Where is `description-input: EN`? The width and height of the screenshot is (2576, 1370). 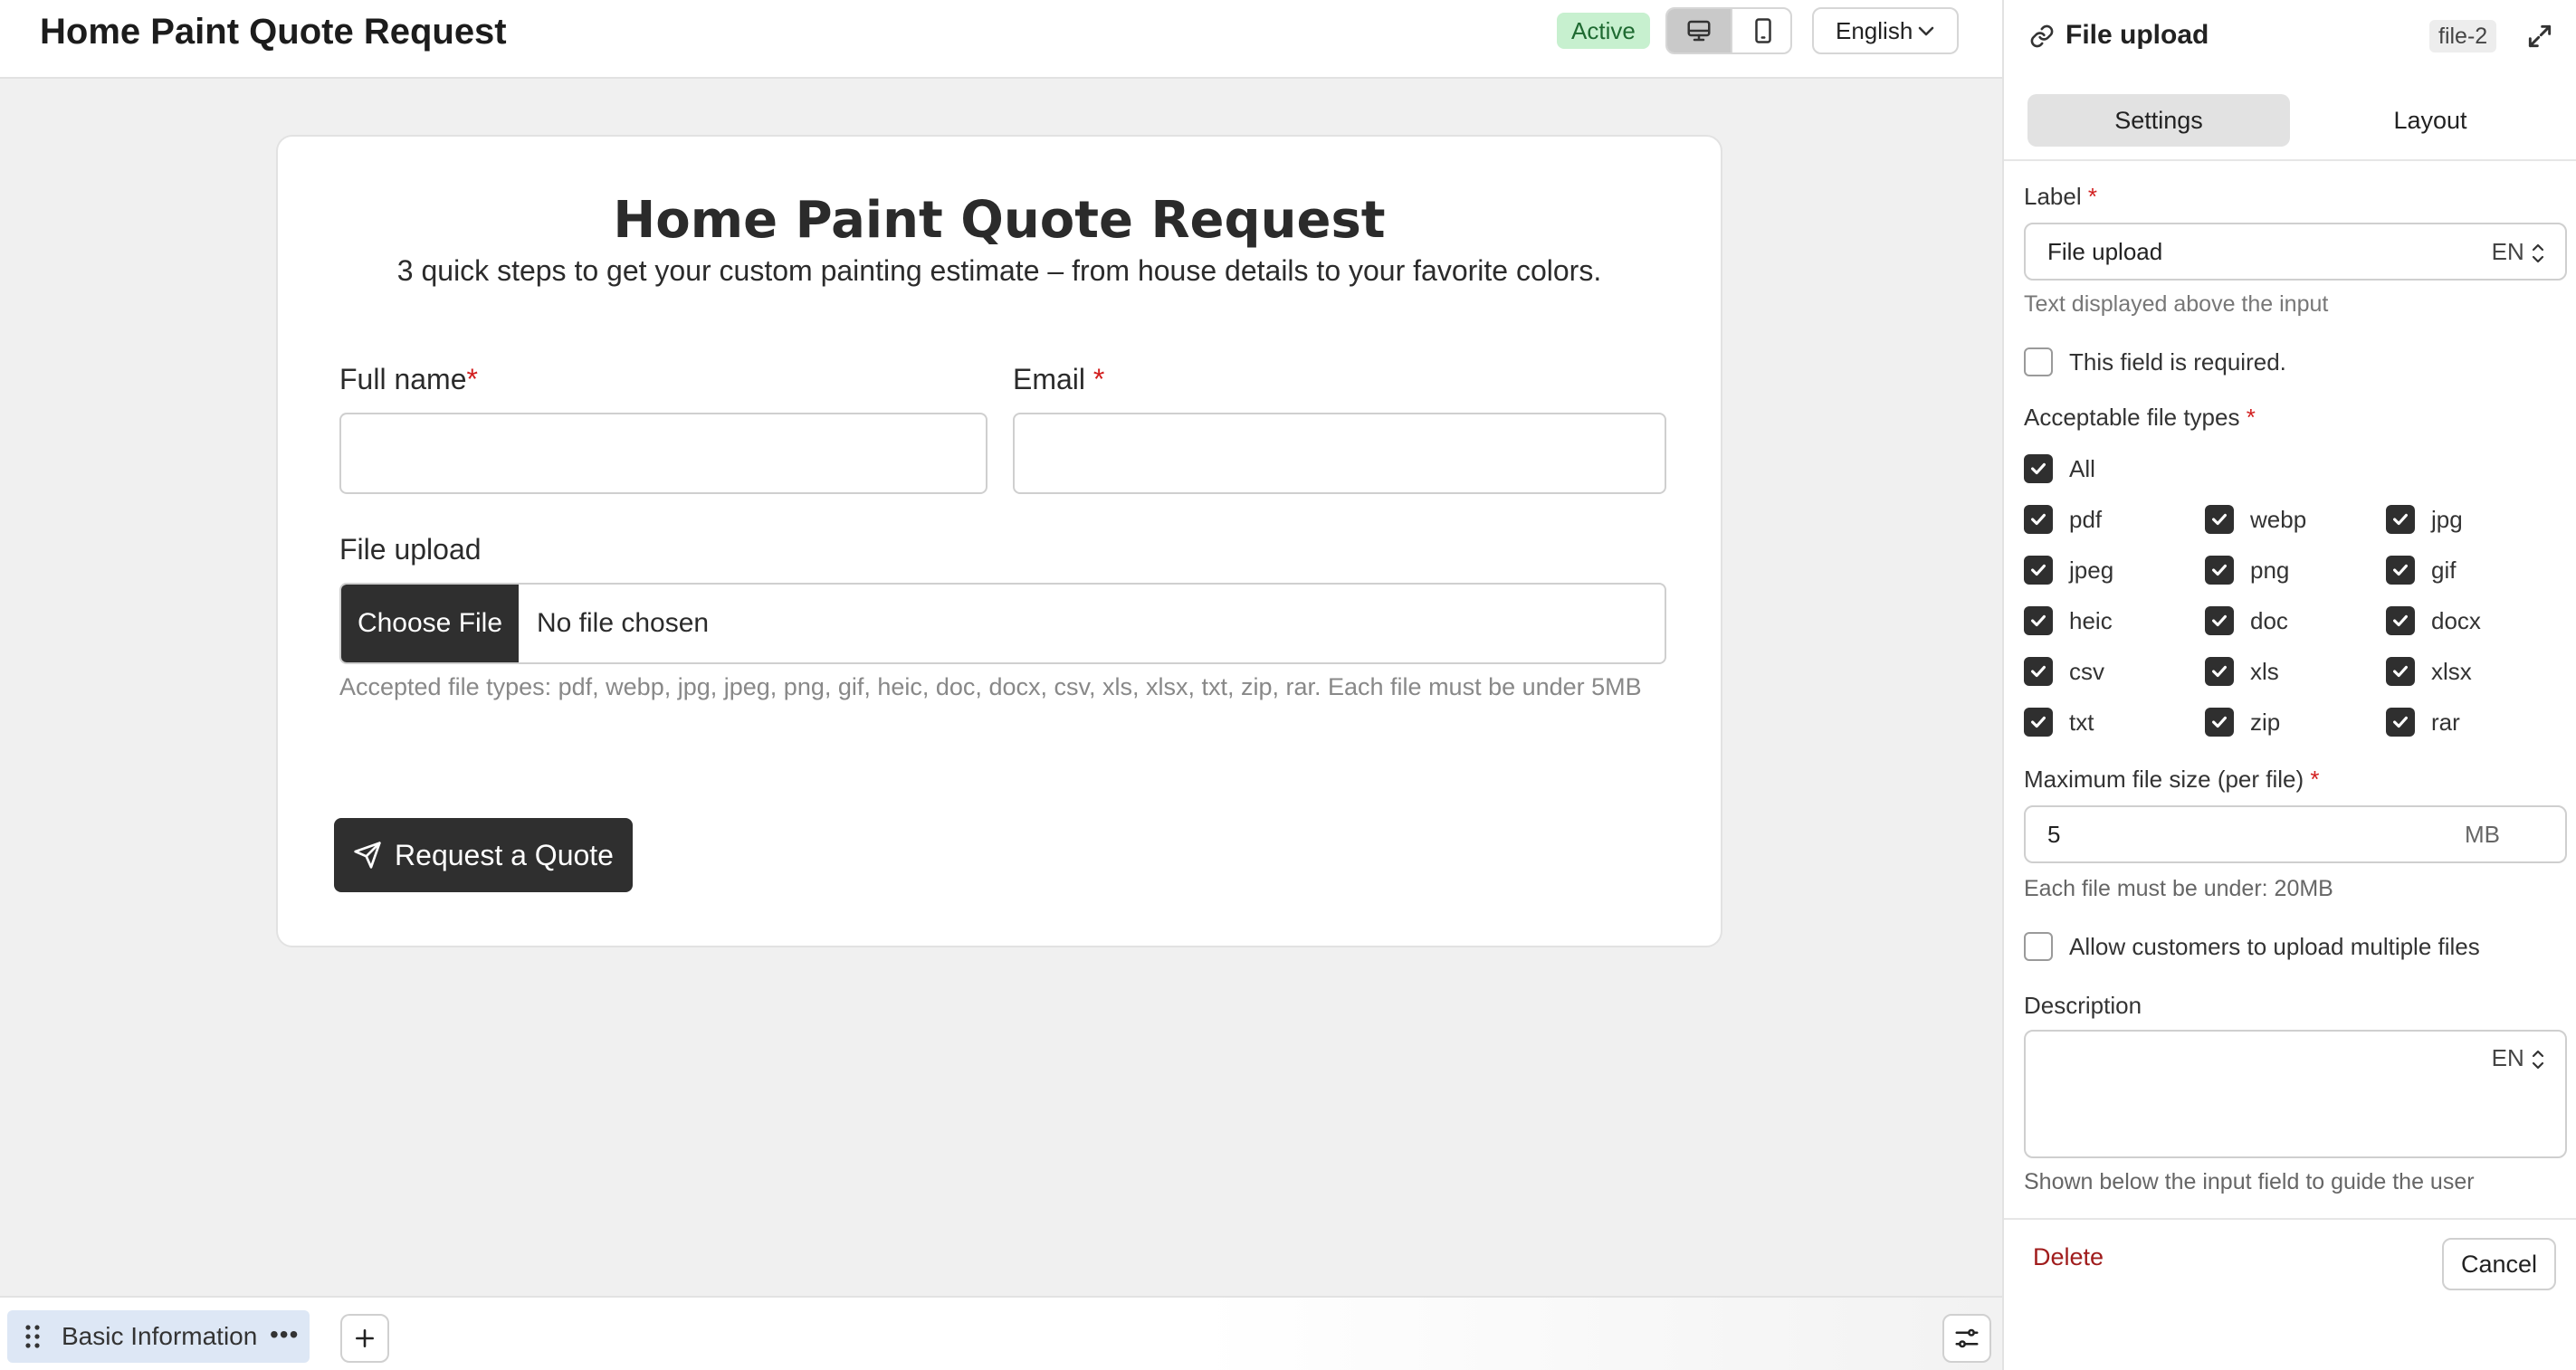 description-input: EN is located at coordinates (2295, 1094).